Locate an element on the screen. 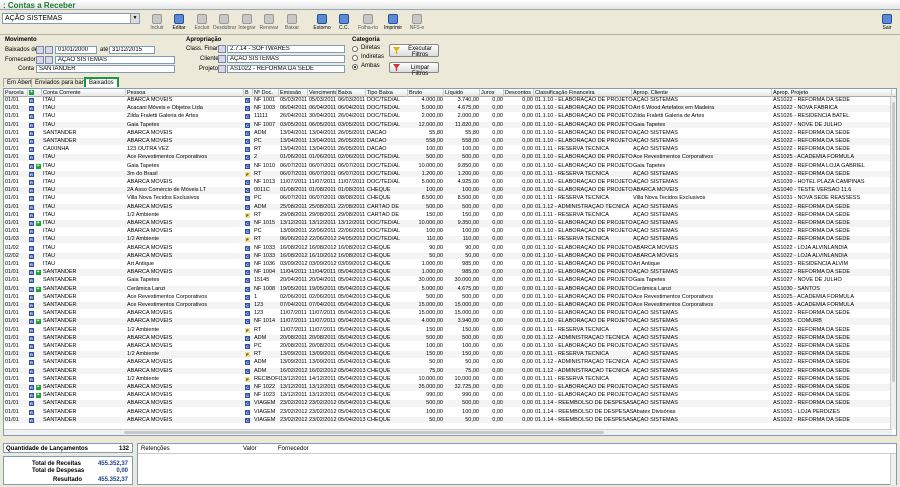 Image resolution: width=900 pixels, height=487 pixels. date-from-input: 01/01/2000 is located at coordinates (76, 50).